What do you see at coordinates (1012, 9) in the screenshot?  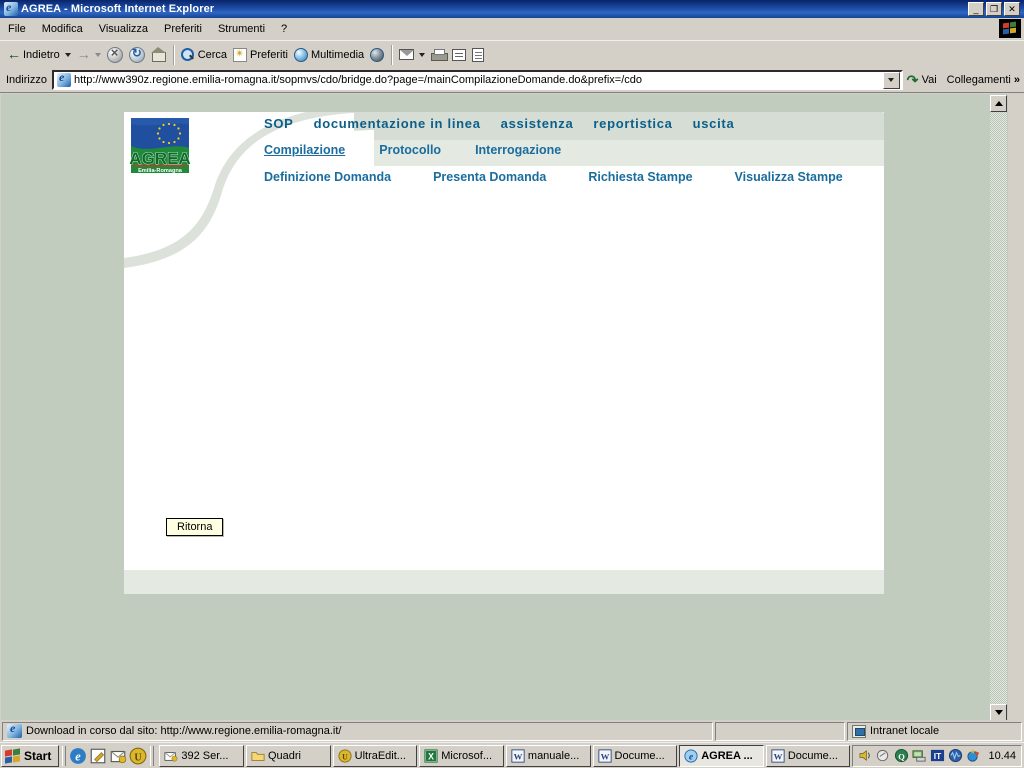 I see `close-button: ✕` at bounding box center [1012, 9].